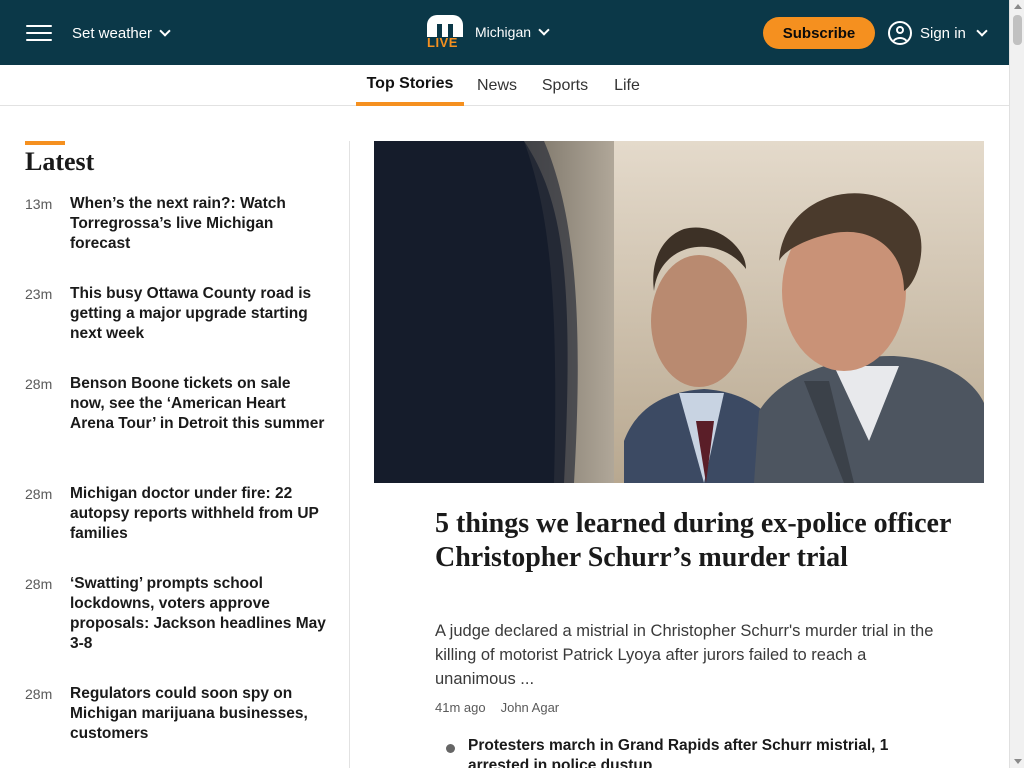 The image size is (1024, 768). What do you see at coordinates (460, 707) in the screenshot?
I see `hero-age: 41m ago` at bounding box center [460, 707].